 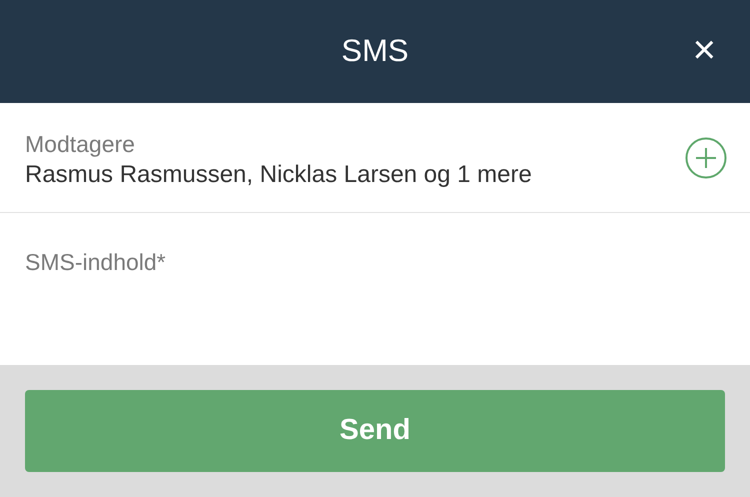 I want to click on window-title: SMS, so click(x=375, y=51).